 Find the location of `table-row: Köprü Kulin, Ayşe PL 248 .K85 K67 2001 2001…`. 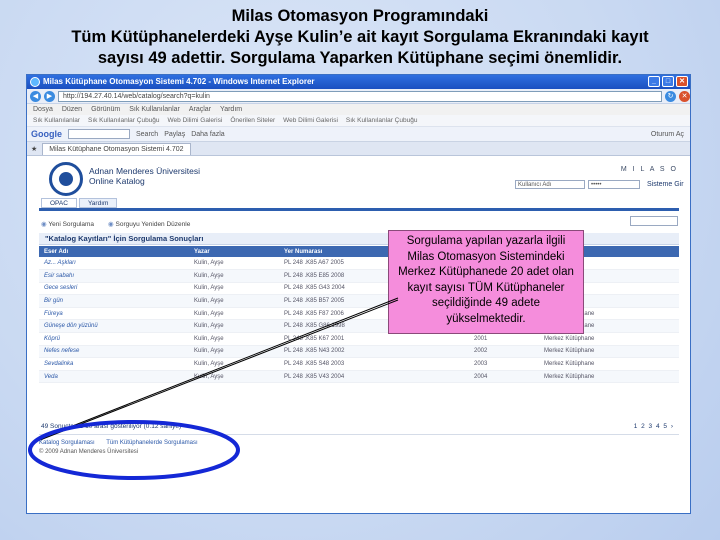

table-row: Köprü Kulin, Ayşe PL 248 .K85 K67 2001 2001… is located at coordinates (359, 339).